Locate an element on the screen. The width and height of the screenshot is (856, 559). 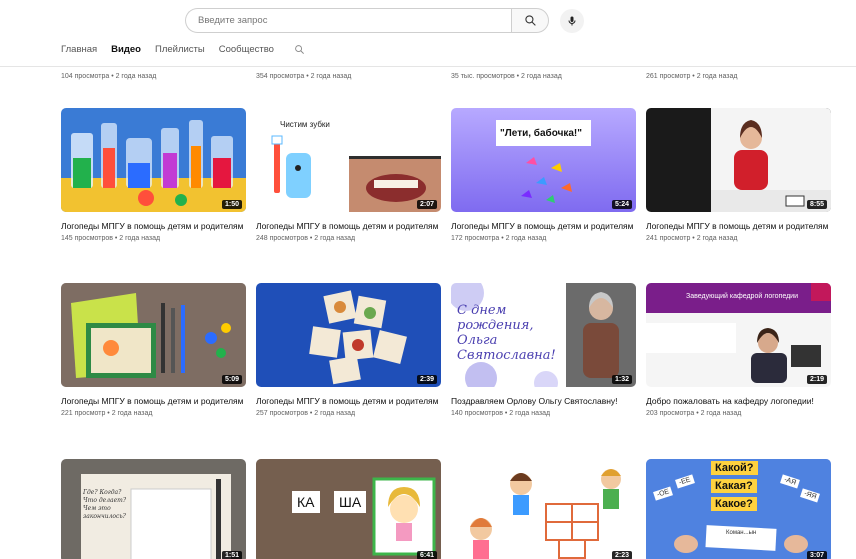
video-duration: 2:07 is located at coordinates (426, 204).